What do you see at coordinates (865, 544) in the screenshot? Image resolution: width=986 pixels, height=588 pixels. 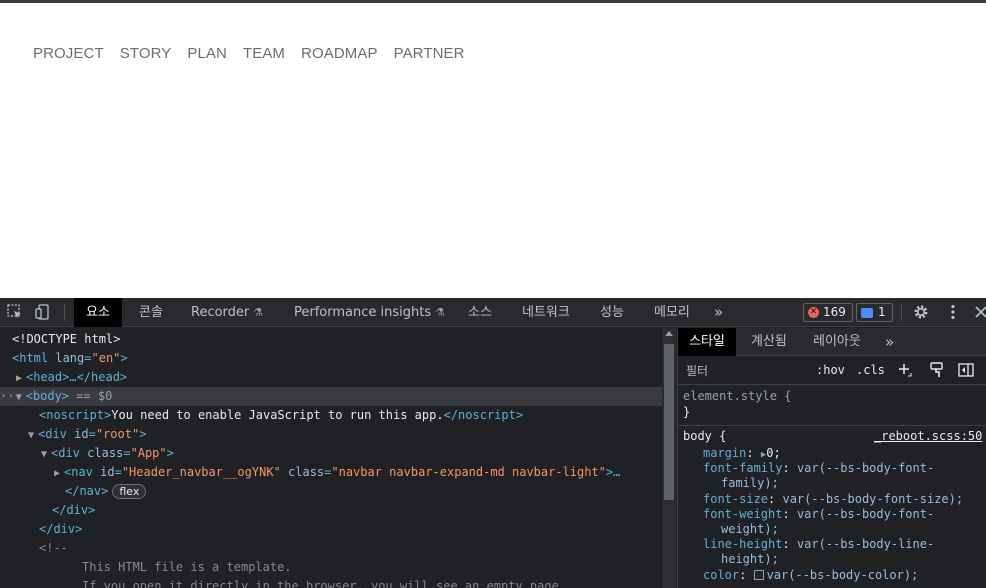 I see `prop-value: var(--bs-body-line-` at bounding box center [865, 544].